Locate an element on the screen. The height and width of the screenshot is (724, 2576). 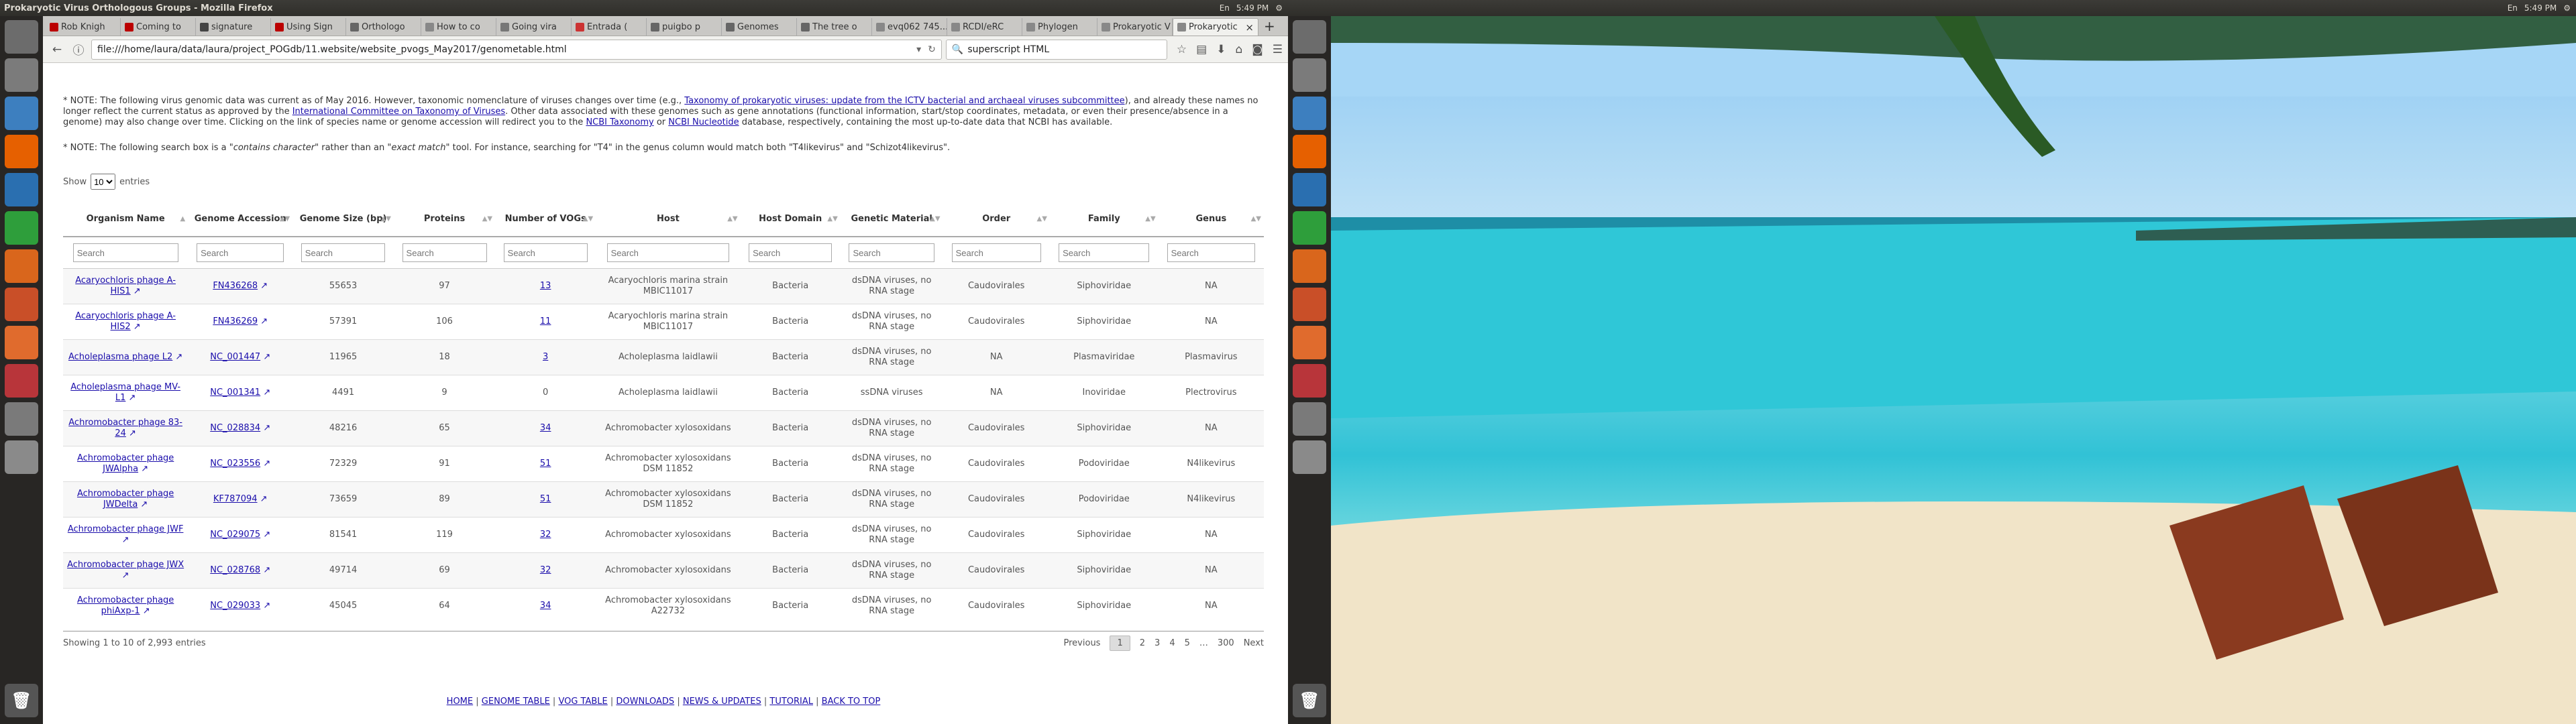
system-tray-right: En 5:49 PM ⚙ is located at coordinates (2539, 8).